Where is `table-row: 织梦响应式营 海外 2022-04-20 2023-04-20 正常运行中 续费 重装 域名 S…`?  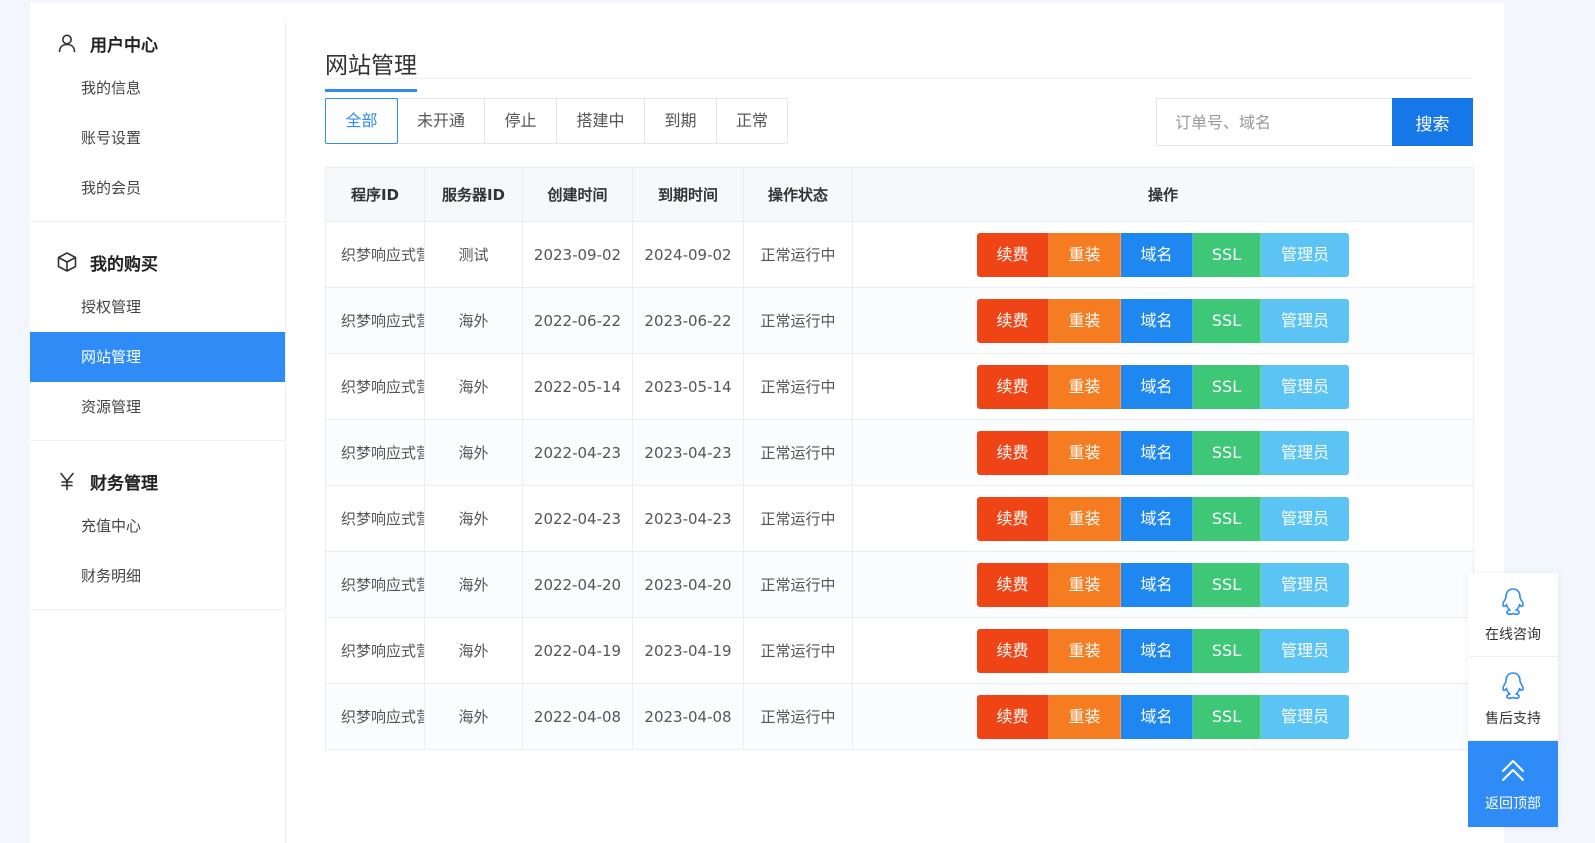
table-row: 织梦响应式营 海外 2022-04-20 2023-04-20 正常运行中 续费 重装 域名 S… is located at coordinates (899, 584).